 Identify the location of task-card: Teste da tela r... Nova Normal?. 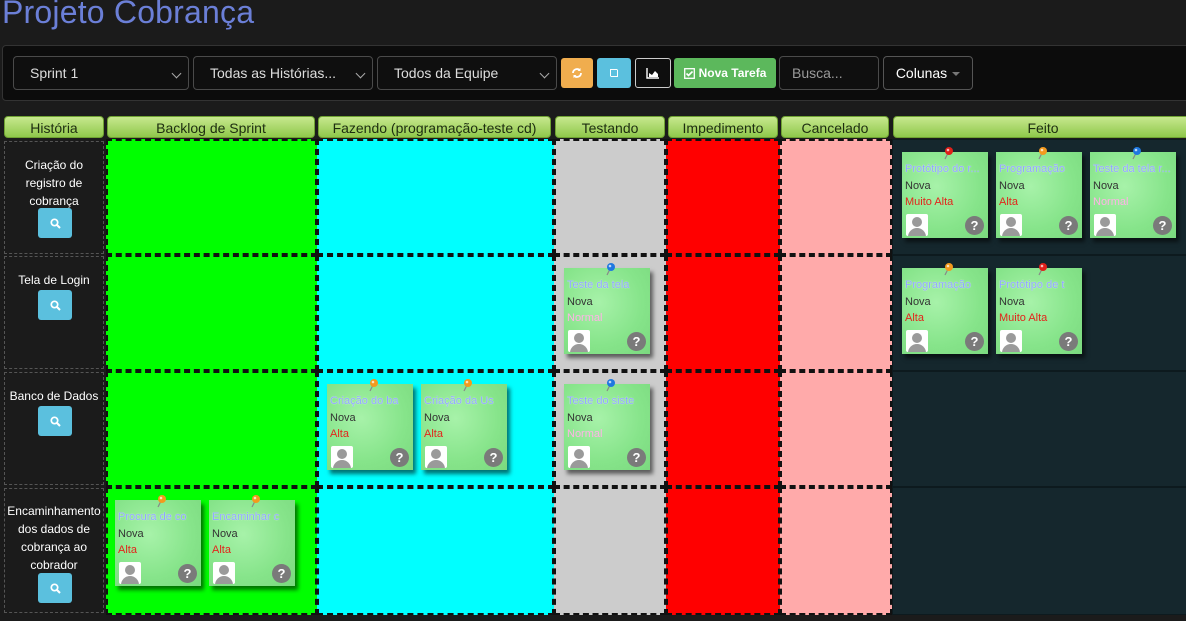
(1133, 192).